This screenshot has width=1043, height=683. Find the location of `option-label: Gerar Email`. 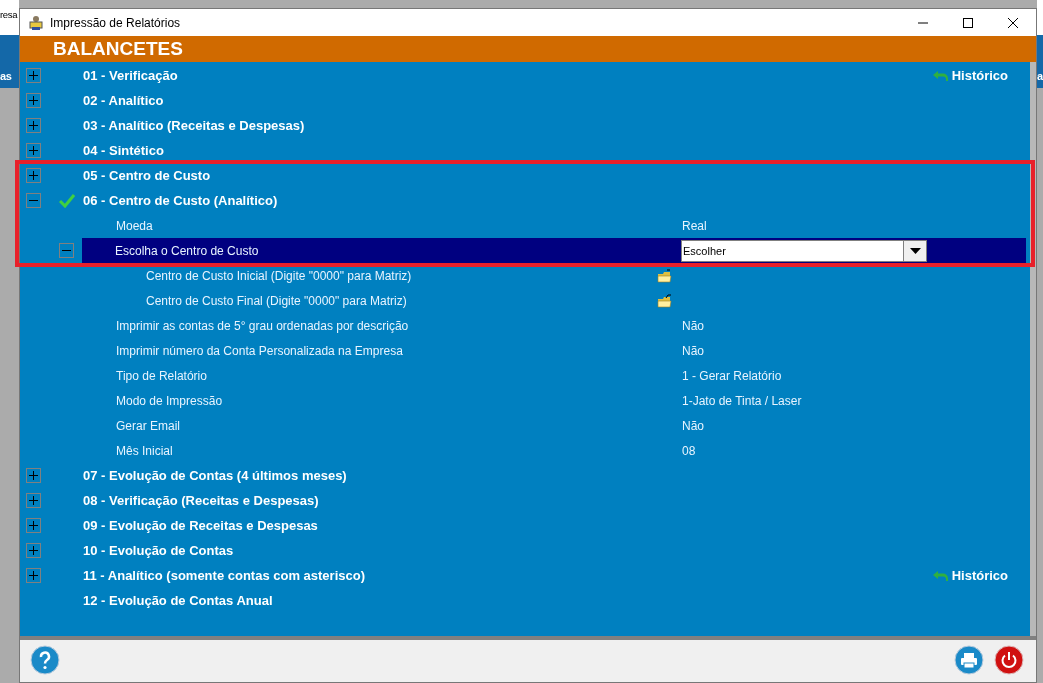

option-label: Gerar Email is located at coordinates (148, 425).